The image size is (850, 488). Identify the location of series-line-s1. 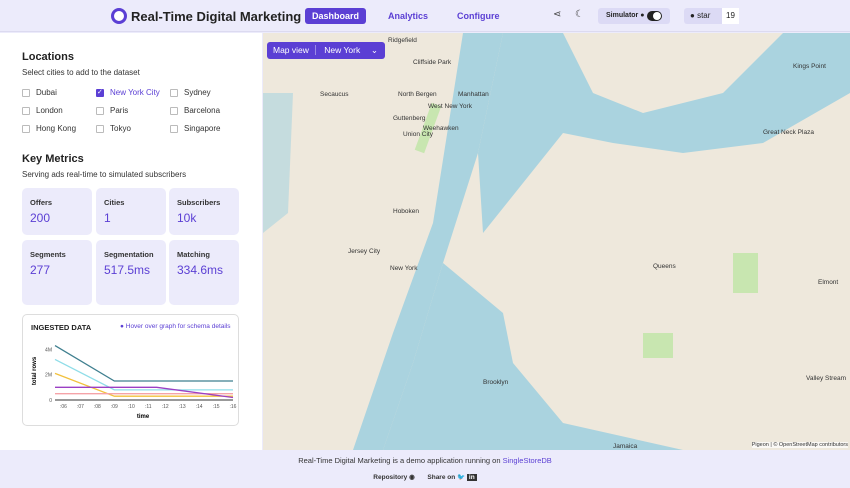
(143, 363).